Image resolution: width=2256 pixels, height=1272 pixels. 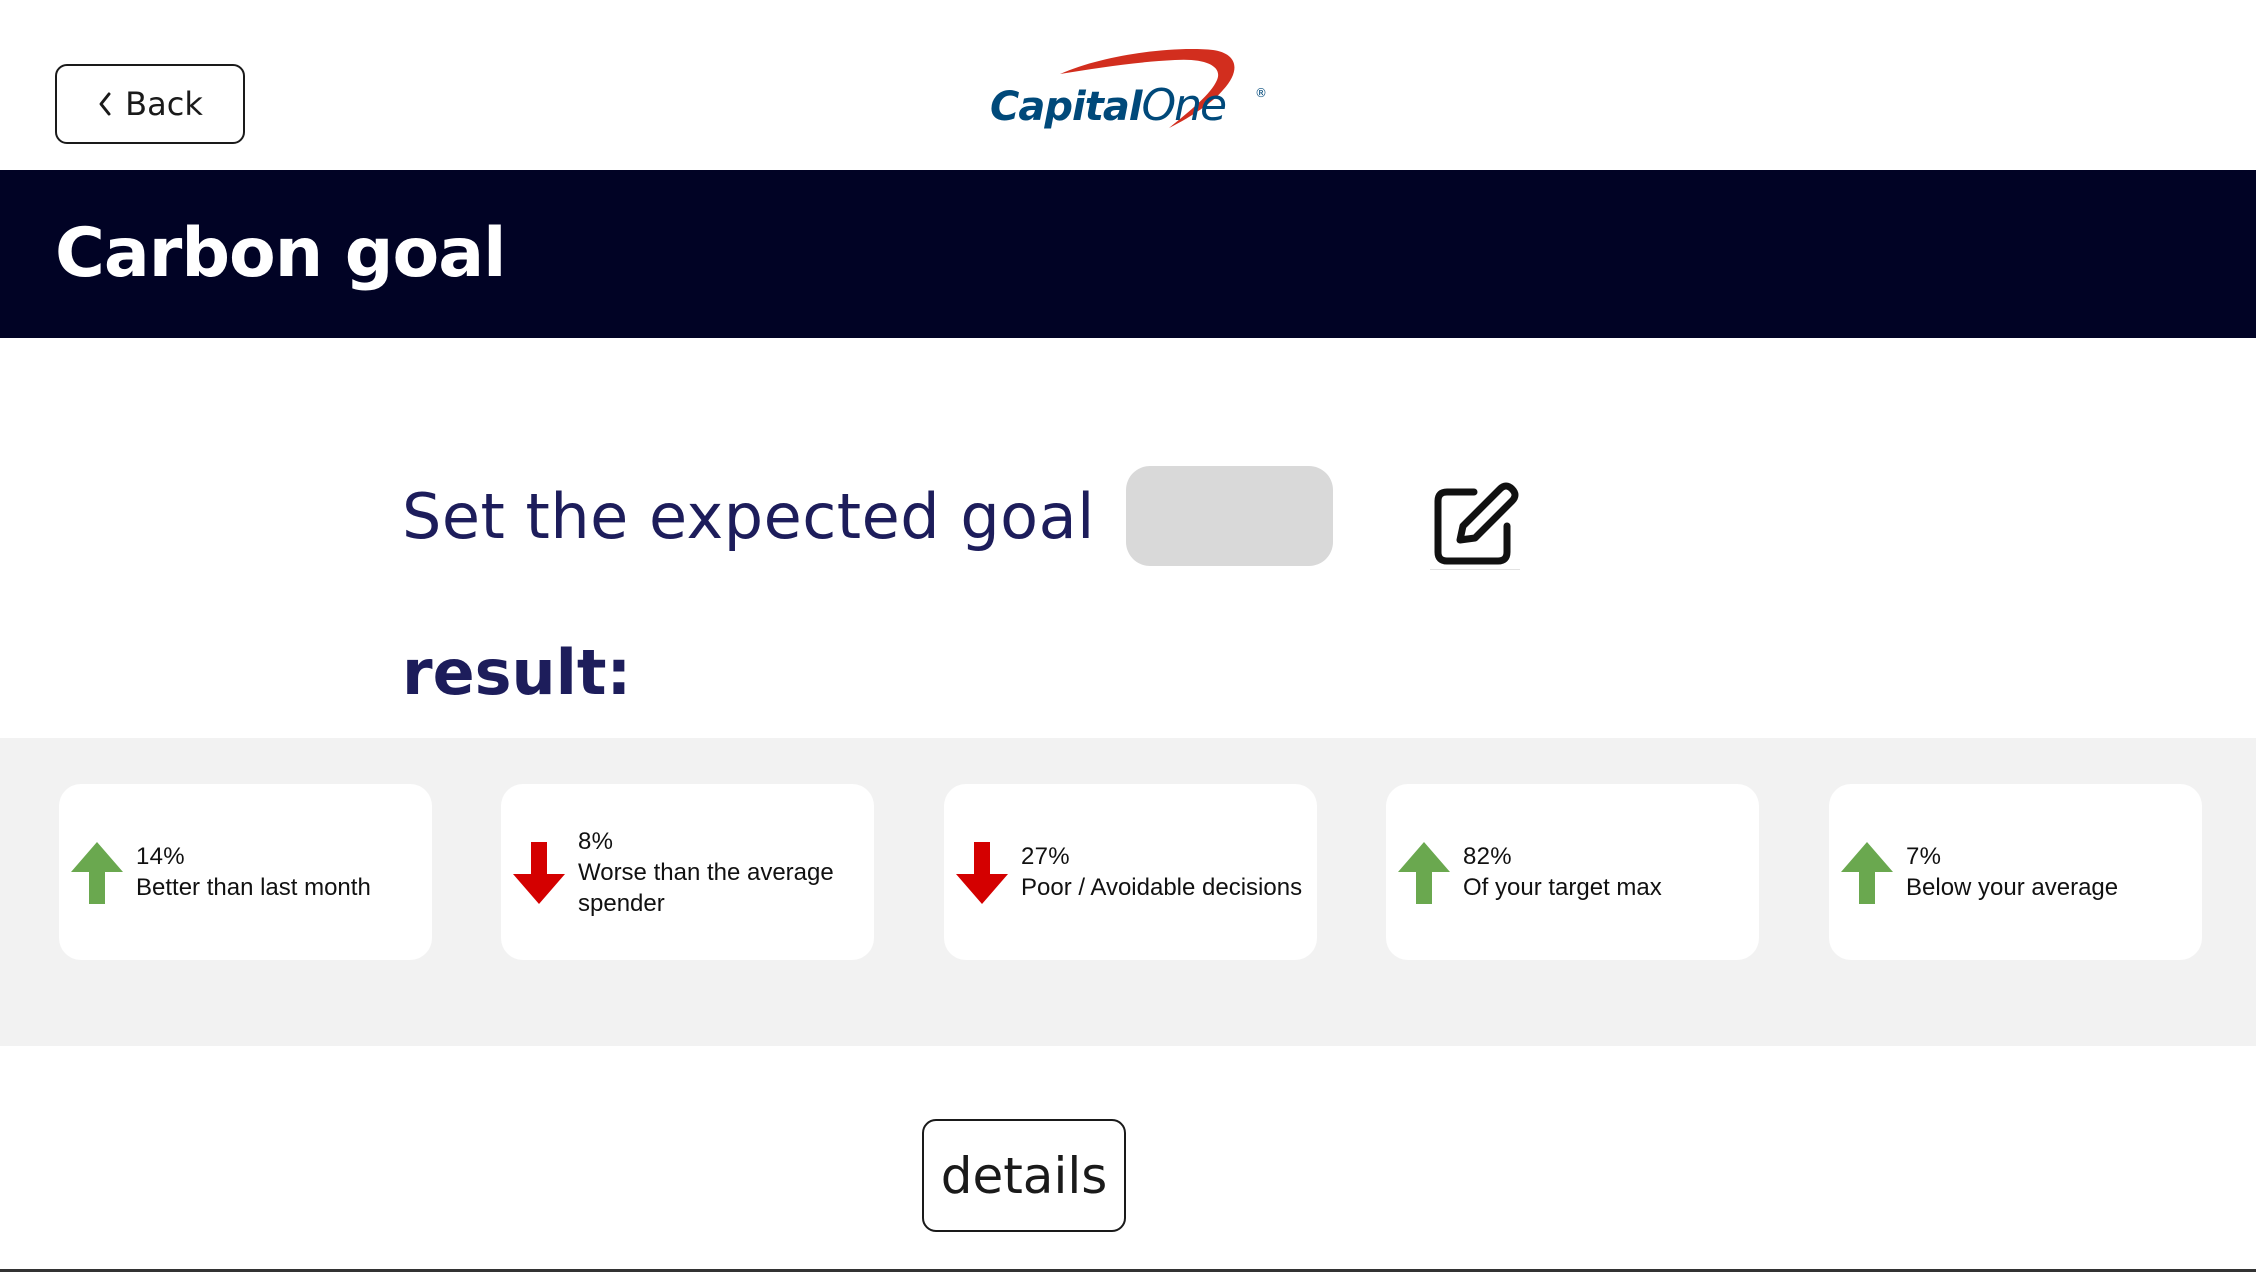 What do you see at coordinates (1108, 105) in the screenshot?
I see `logo-wordmark: CapitalOne` at bounding box center [1108, 105].